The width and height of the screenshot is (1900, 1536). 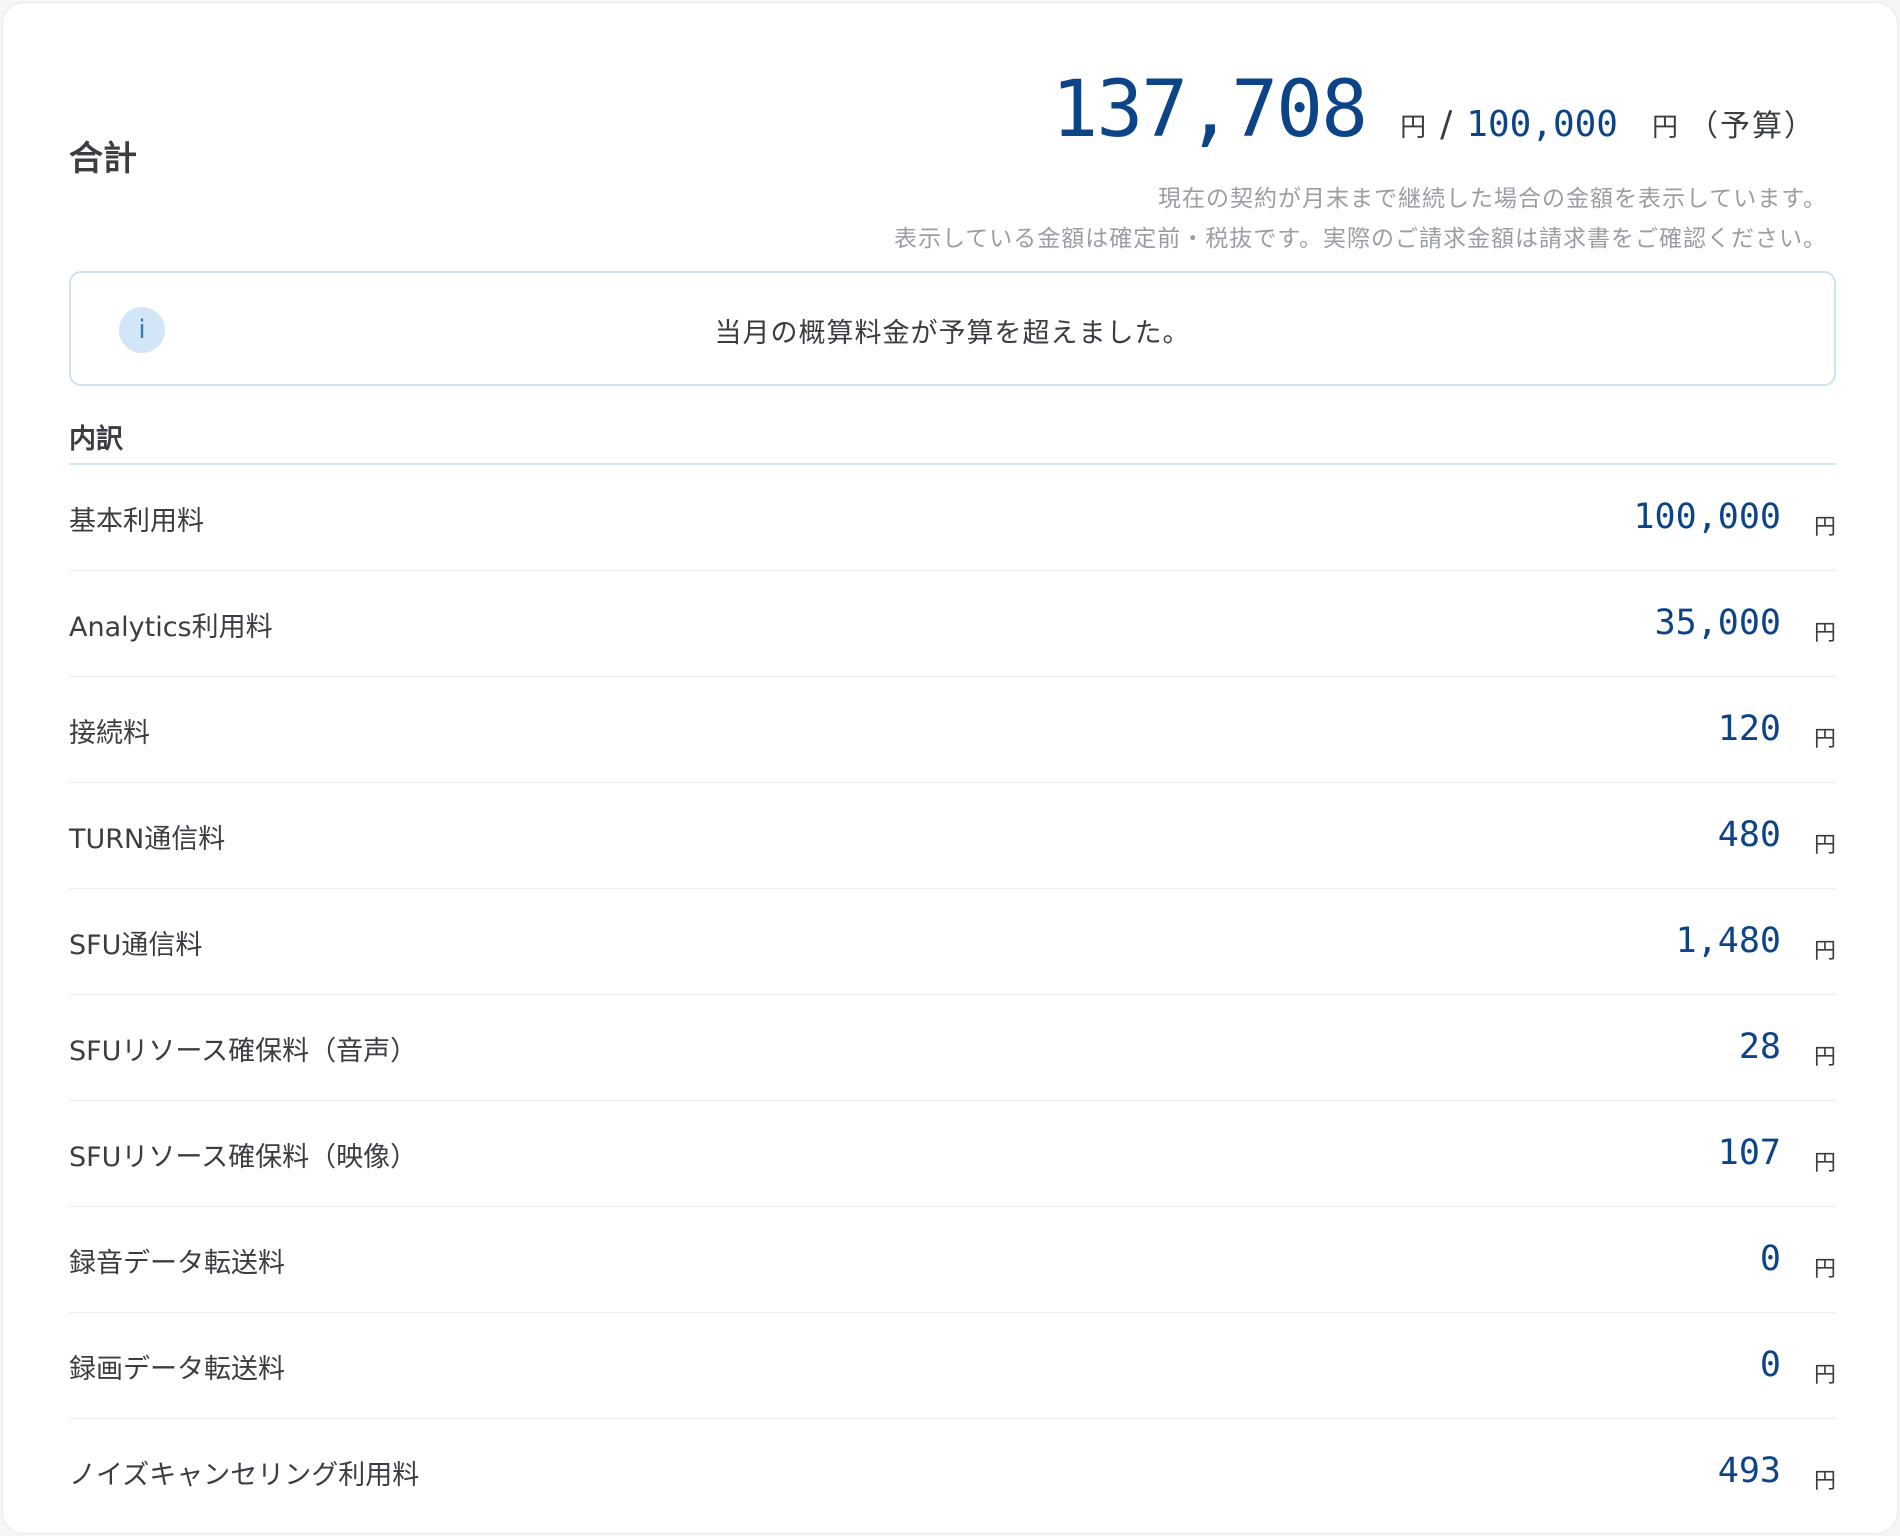 What do you see at coordinates (1433, 110) in the screenshot?
I see `total-summary: 137,708 円 / 100,000 円 （予算）` at bounding box center [1433, 110].